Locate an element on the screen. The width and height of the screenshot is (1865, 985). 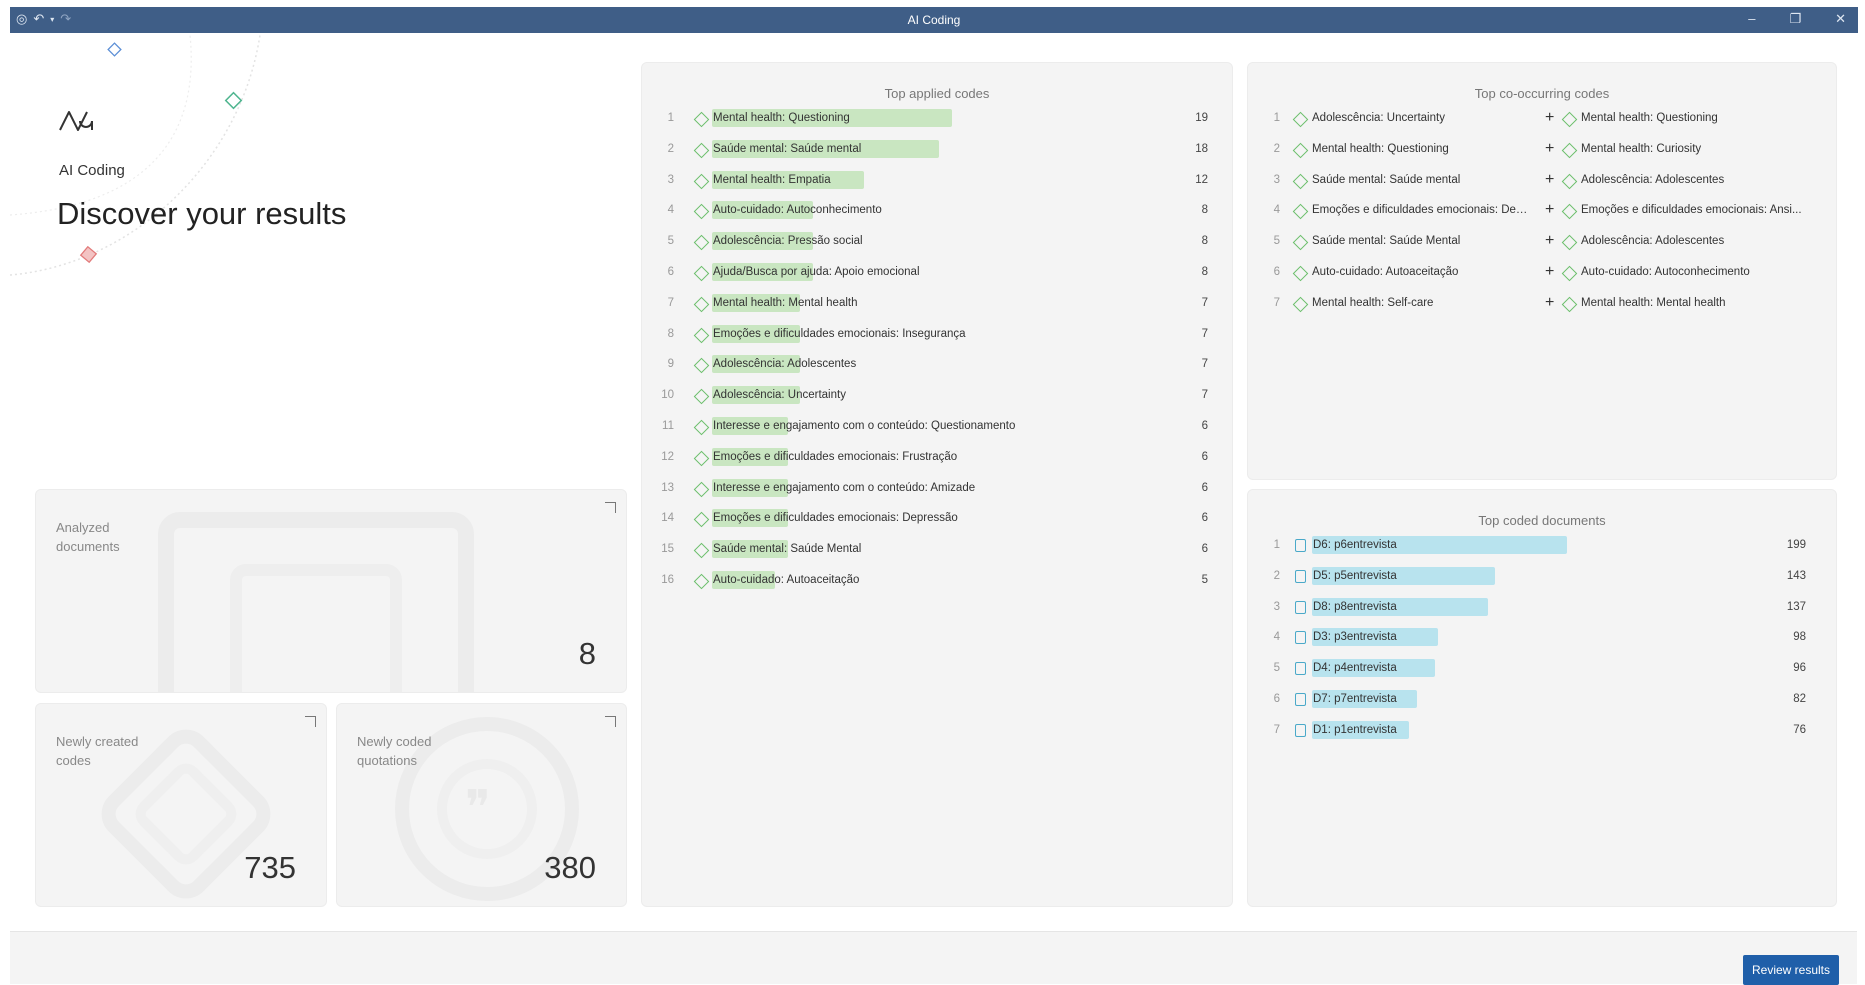
code-count: 8 is located at coordinates (1204, 272).